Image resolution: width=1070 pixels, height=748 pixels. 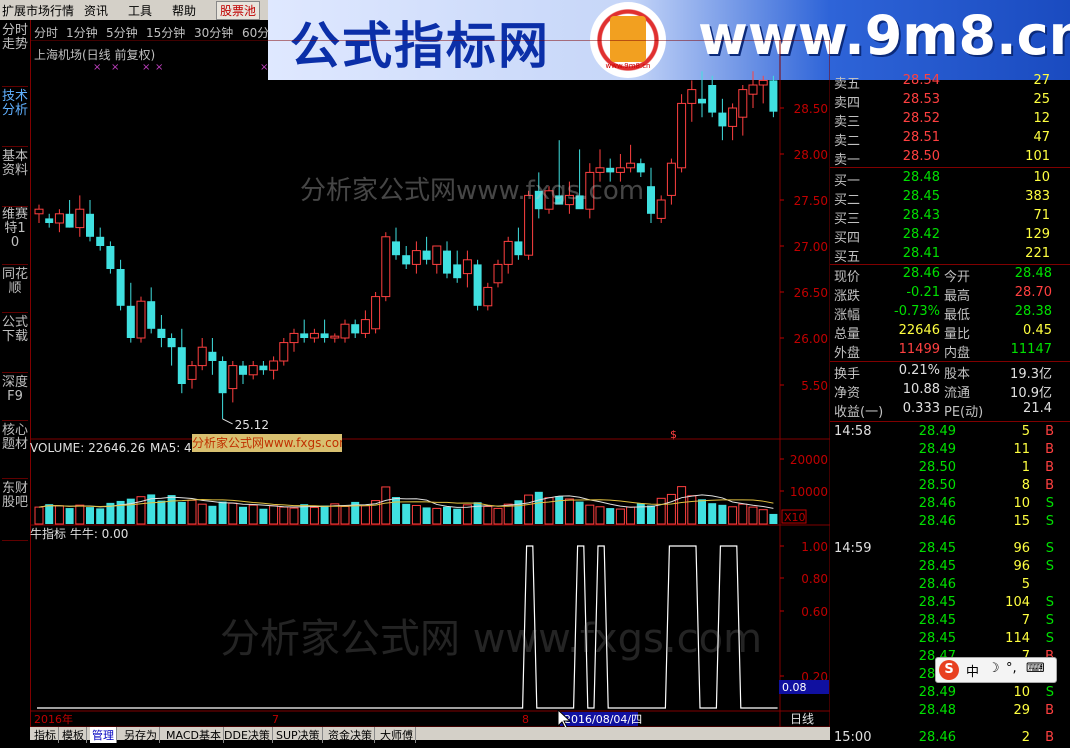 I want to click on left-tab-7: 核心题材, so click(x=15, y=451).